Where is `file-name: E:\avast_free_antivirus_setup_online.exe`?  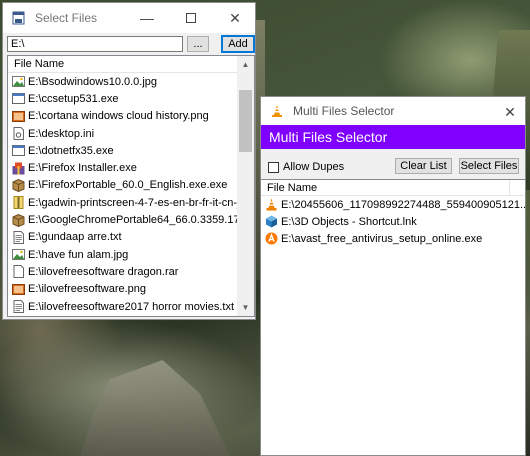 file-name: E:\avast_free_antivirus_setup_online.exe is located at coordinates (382, 238).